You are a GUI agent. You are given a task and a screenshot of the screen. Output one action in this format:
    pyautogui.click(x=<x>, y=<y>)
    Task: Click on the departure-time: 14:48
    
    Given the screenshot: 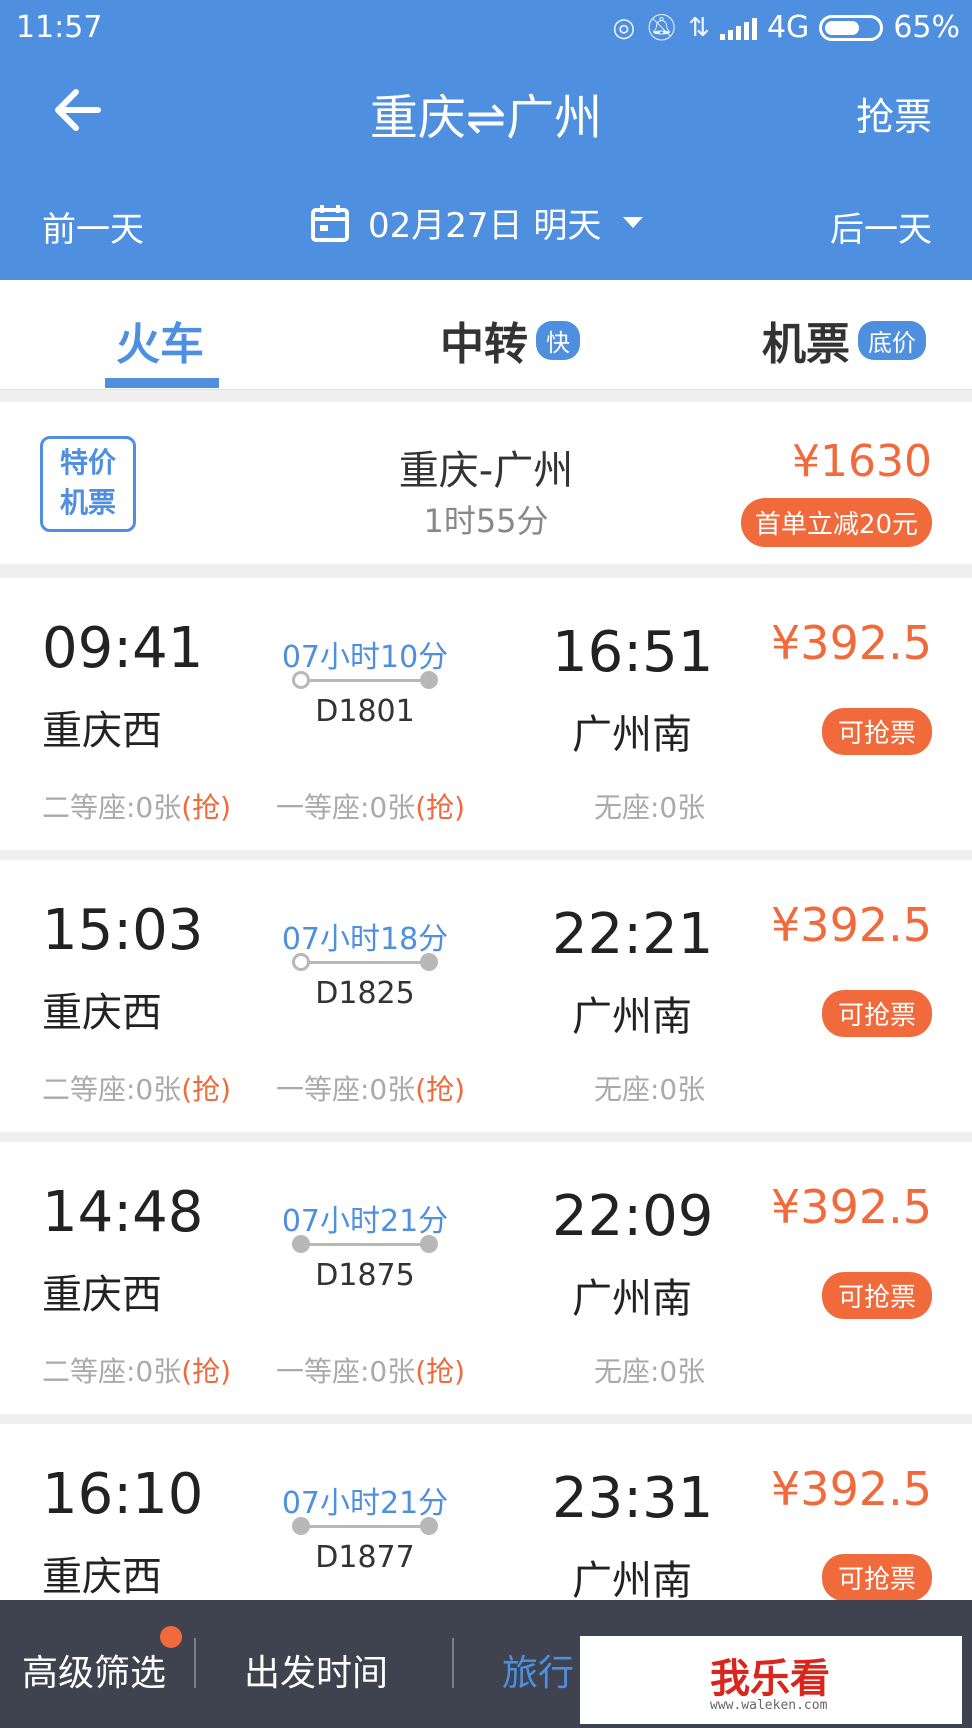 What is the action you would take?
    pyautogui.click(x=123, y=1212)
    